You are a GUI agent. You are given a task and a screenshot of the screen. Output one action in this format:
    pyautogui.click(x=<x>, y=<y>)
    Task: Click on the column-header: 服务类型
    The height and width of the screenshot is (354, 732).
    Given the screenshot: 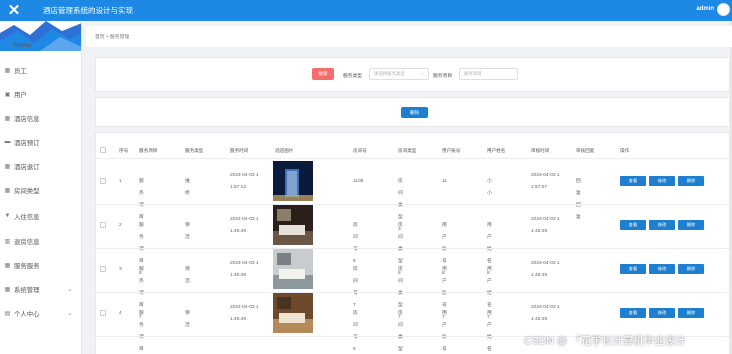 What is the action you would take?
    pyautogui.click(x=194, y=150)
    